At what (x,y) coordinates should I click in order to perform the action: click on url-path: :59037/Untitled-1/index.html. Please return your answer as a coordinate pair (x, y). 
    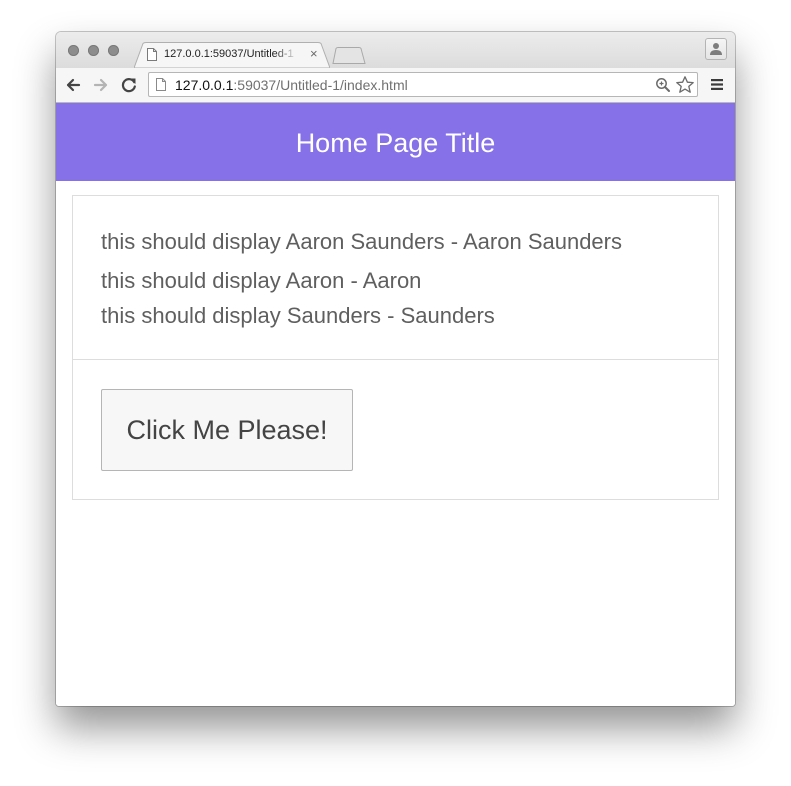
    Looking at the image, I should click on (320, 85).